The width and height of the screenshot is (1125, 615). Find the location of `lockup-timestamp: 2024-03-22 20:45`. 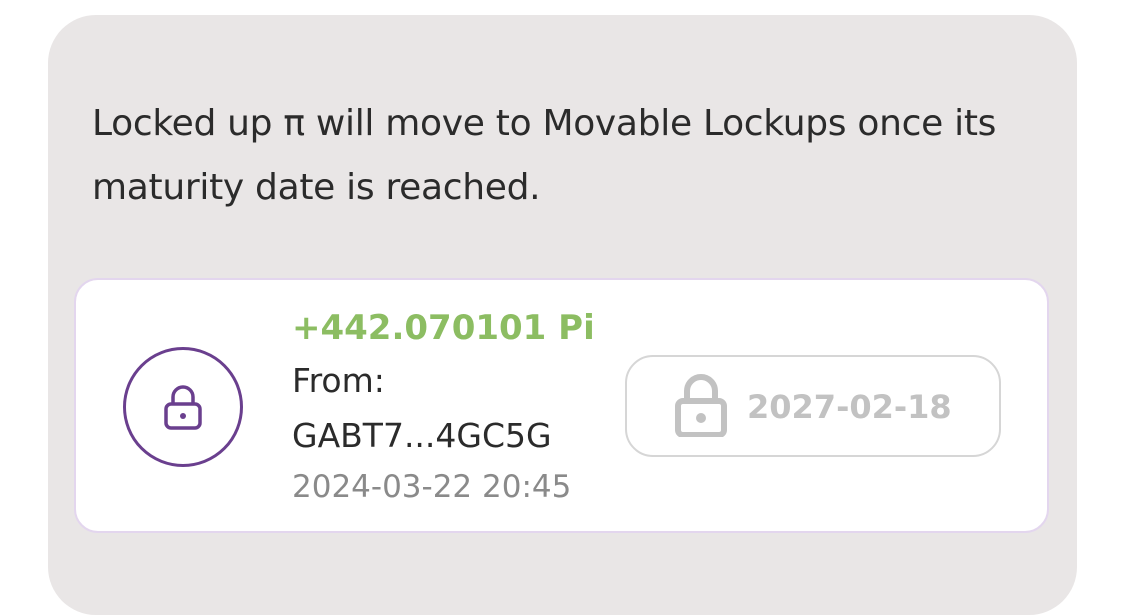

lockup-timestamp: 2024-03-22 20:45 is located at coordinates (432, 487).